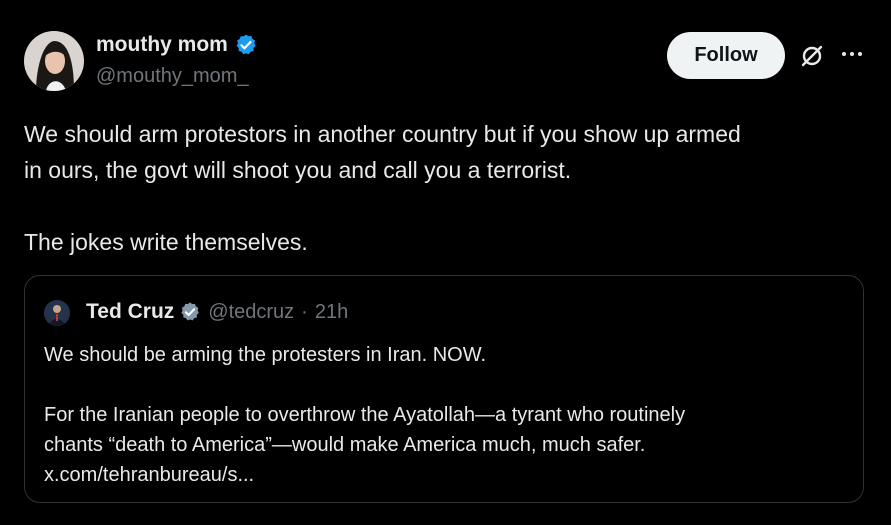  Describe the element at coordinates (852, 54) in the screenshot. I see `more-options-icon` at that location.